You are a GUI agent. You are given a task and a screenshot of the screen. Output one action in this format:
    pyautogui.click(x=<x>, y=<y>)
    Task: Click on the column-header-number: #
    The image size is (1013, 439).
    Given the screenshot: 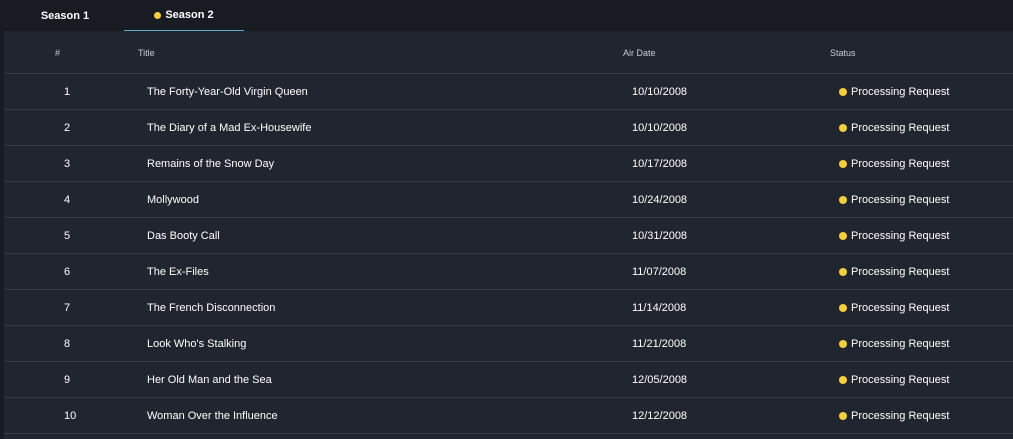 What is the action you would take?
    pyautogui.click(x=58, y=53)
    